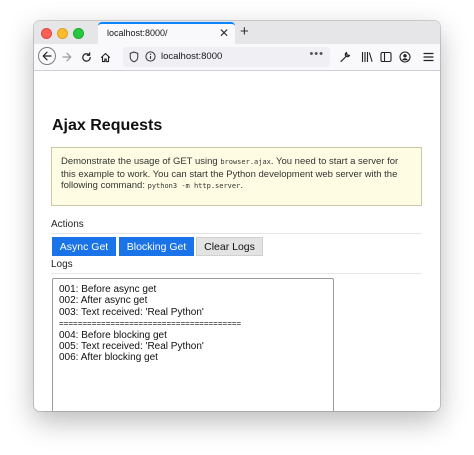 The width and height of the screenshot is (474, 455). I want to click on info-icon, so click(150, 56).